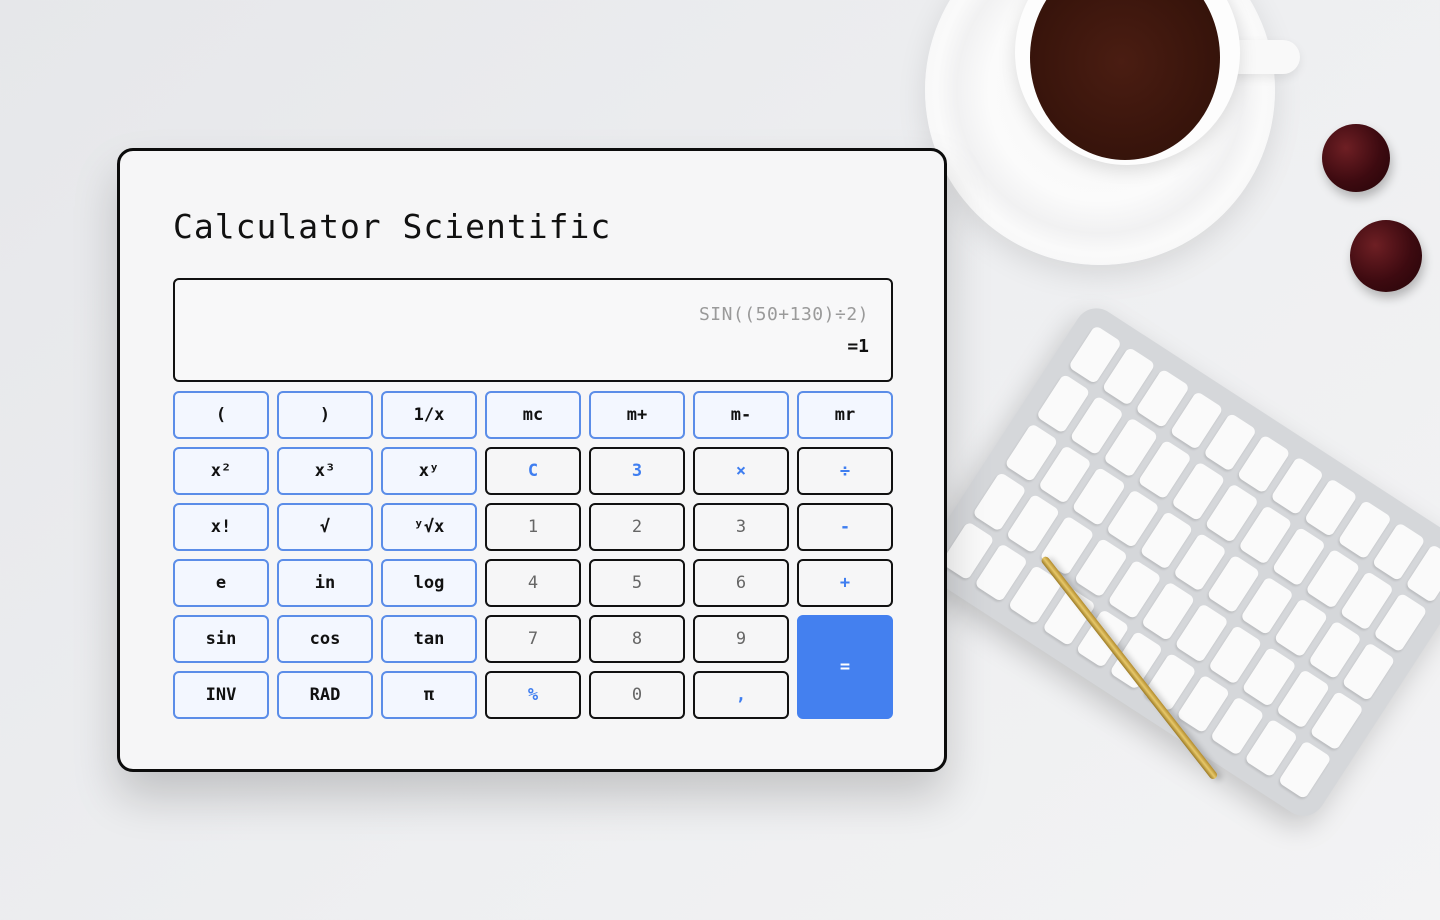 The image size is (1440, 920). Describe the element at coordinates (325, 415) in the screenshot. I see `close-paren-button: )` at that location.